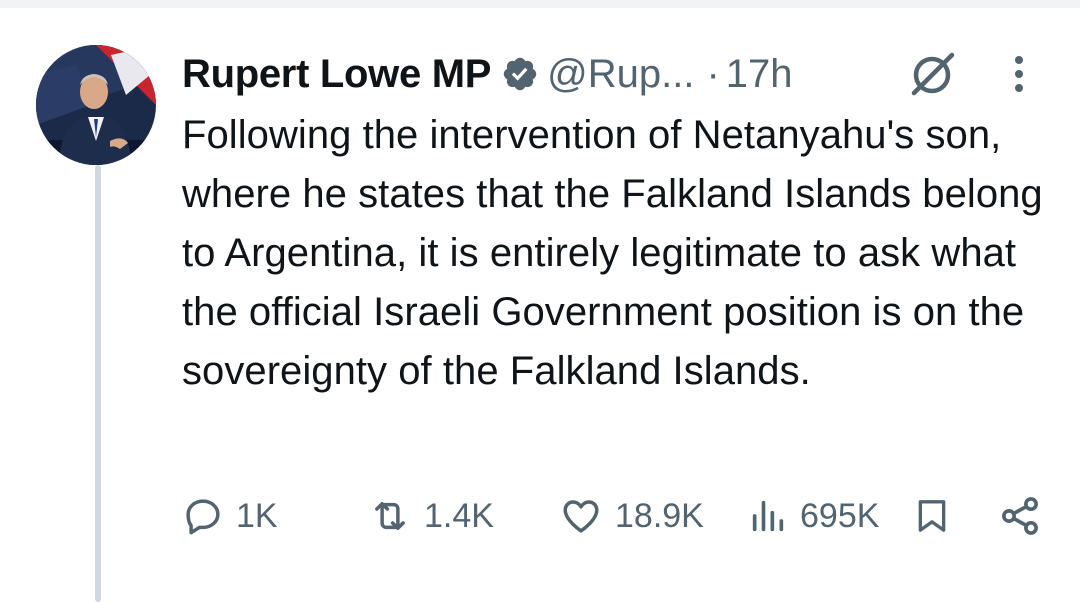 The height and width of the screenshot is (602, 1080). What do you see at coordinates (98, 383) in the screenshot?
I see `thread-line` at bounding box center [98, 383].